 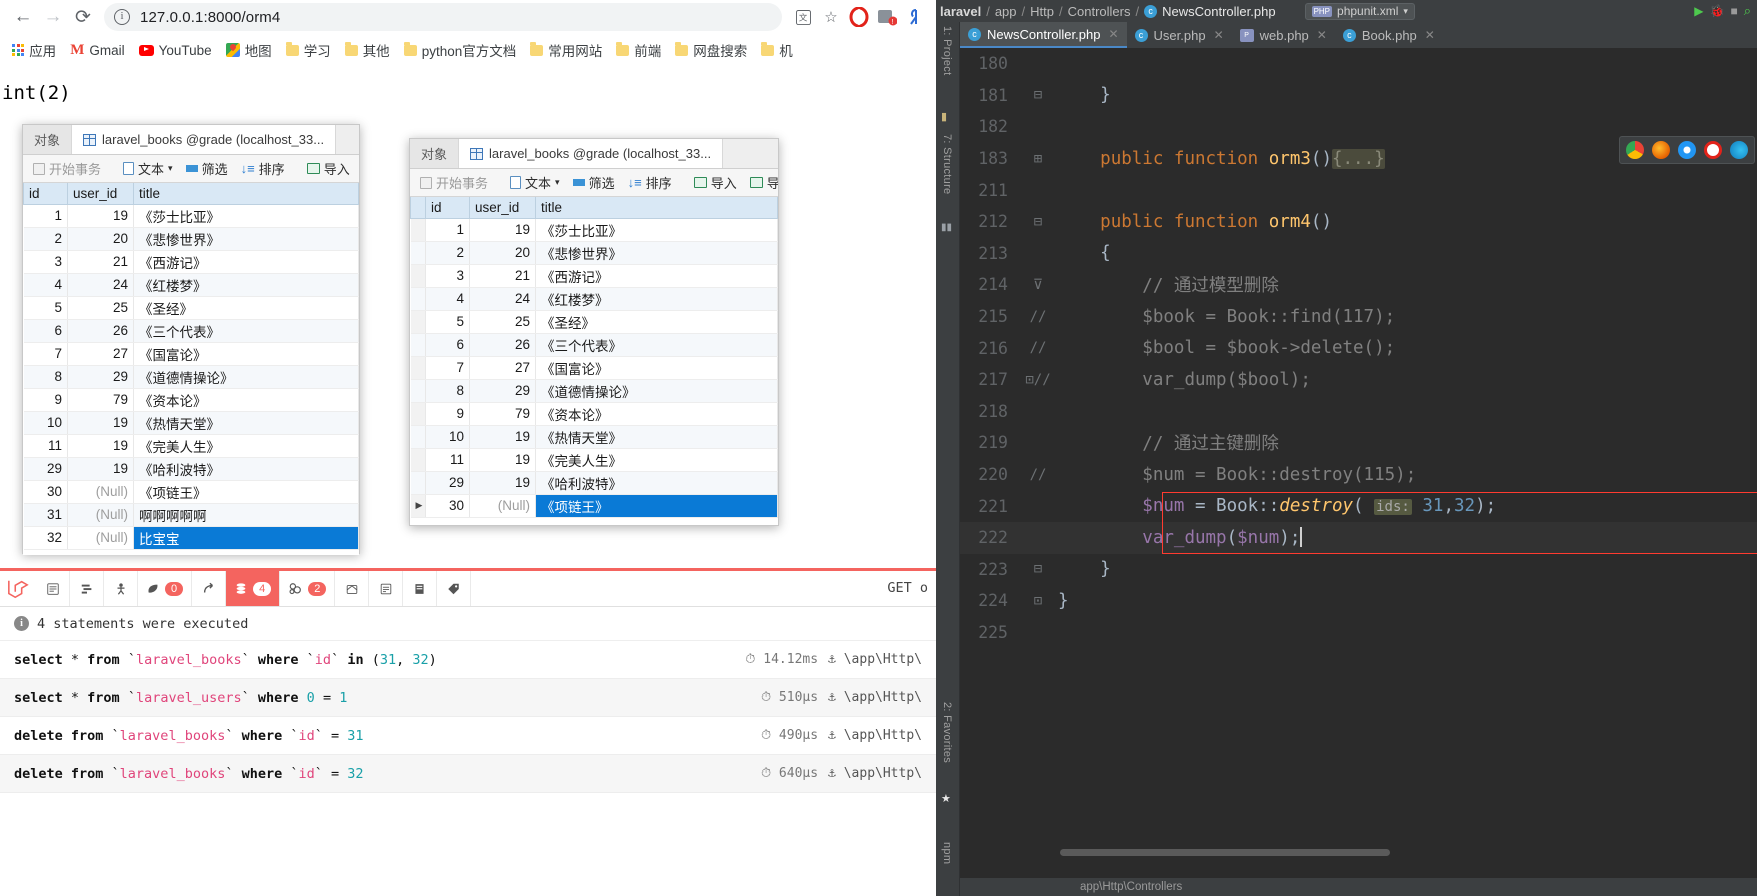 What do you see at coordinates (53, 17) in the screenshot?
I see `forward-button: →` at bounding box center [53, 17].